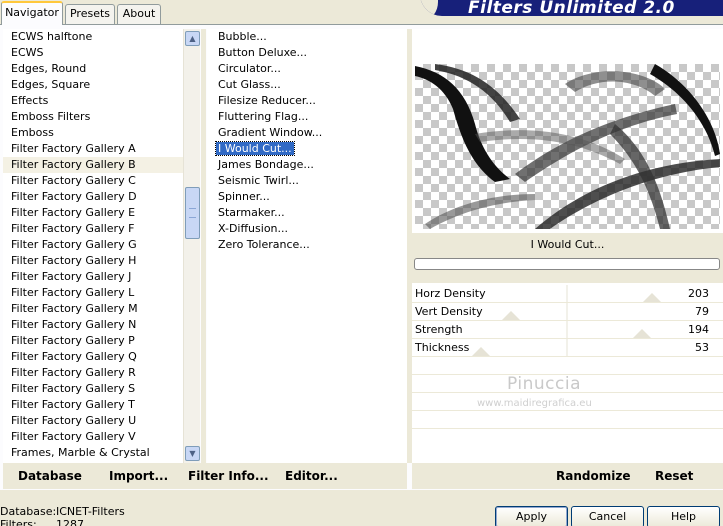  Describe the element at coordinates (90, 511) in the screenshot. I see `status-db-value: ICNET-Filters` at that location.